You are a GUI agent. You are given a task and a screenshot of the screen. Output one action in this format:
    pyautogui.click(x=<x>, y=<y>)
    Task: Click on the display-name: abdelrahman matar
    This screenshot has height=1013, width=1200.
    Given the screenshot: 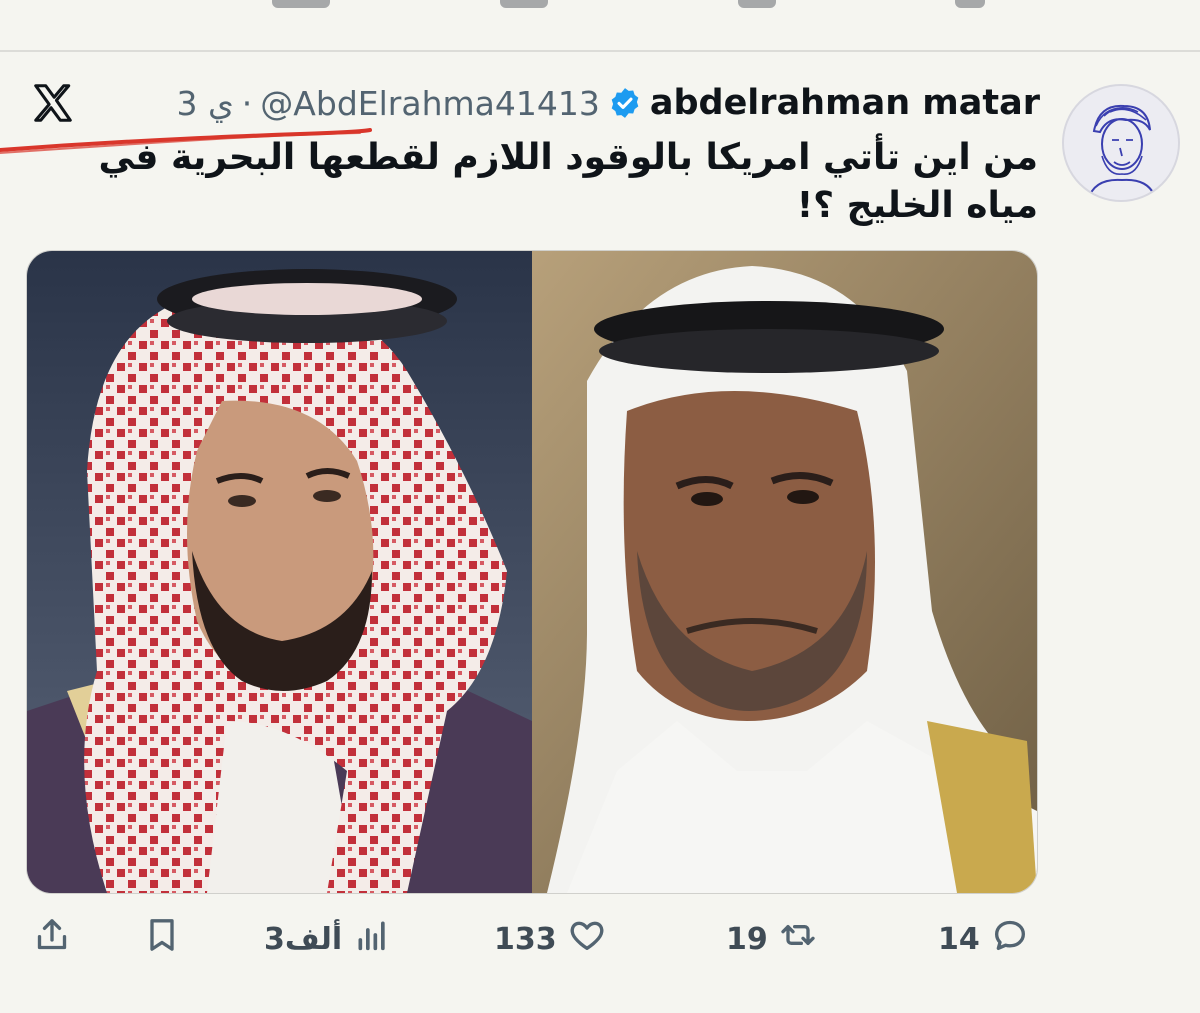 What is the action you would take?
    pyautogui.click(x=845, y=103)
    